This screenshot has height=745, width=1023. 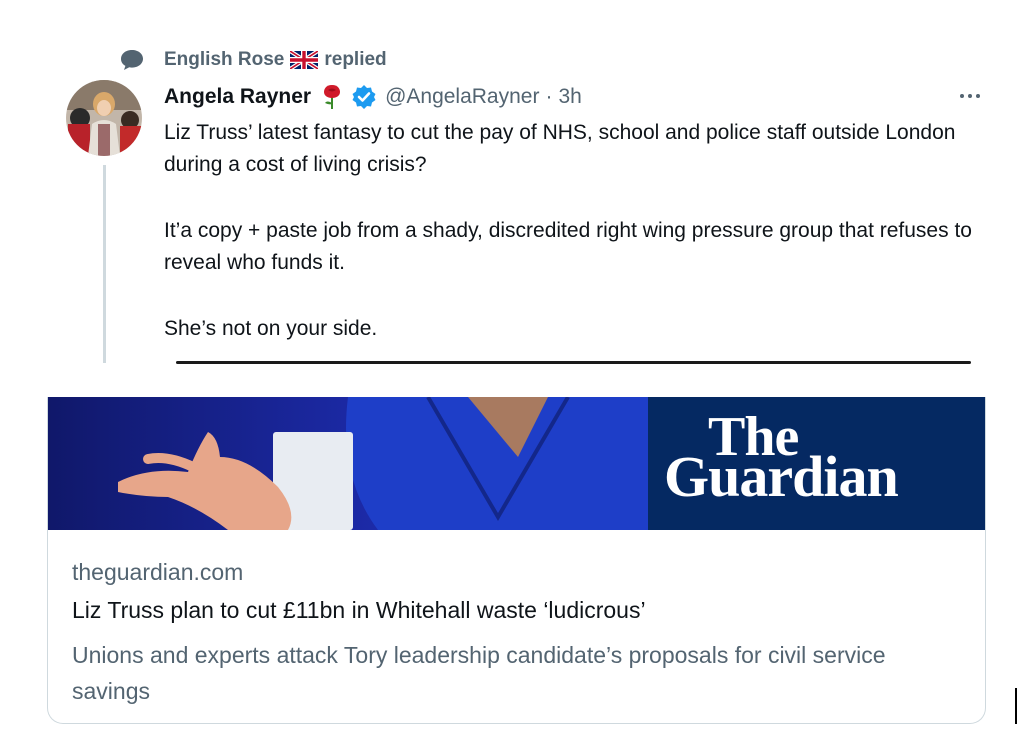 What do you see at coordinates (224, 60) in the screenshot?
I see `replier-name: English Rose` at bounding box center [224, 60].